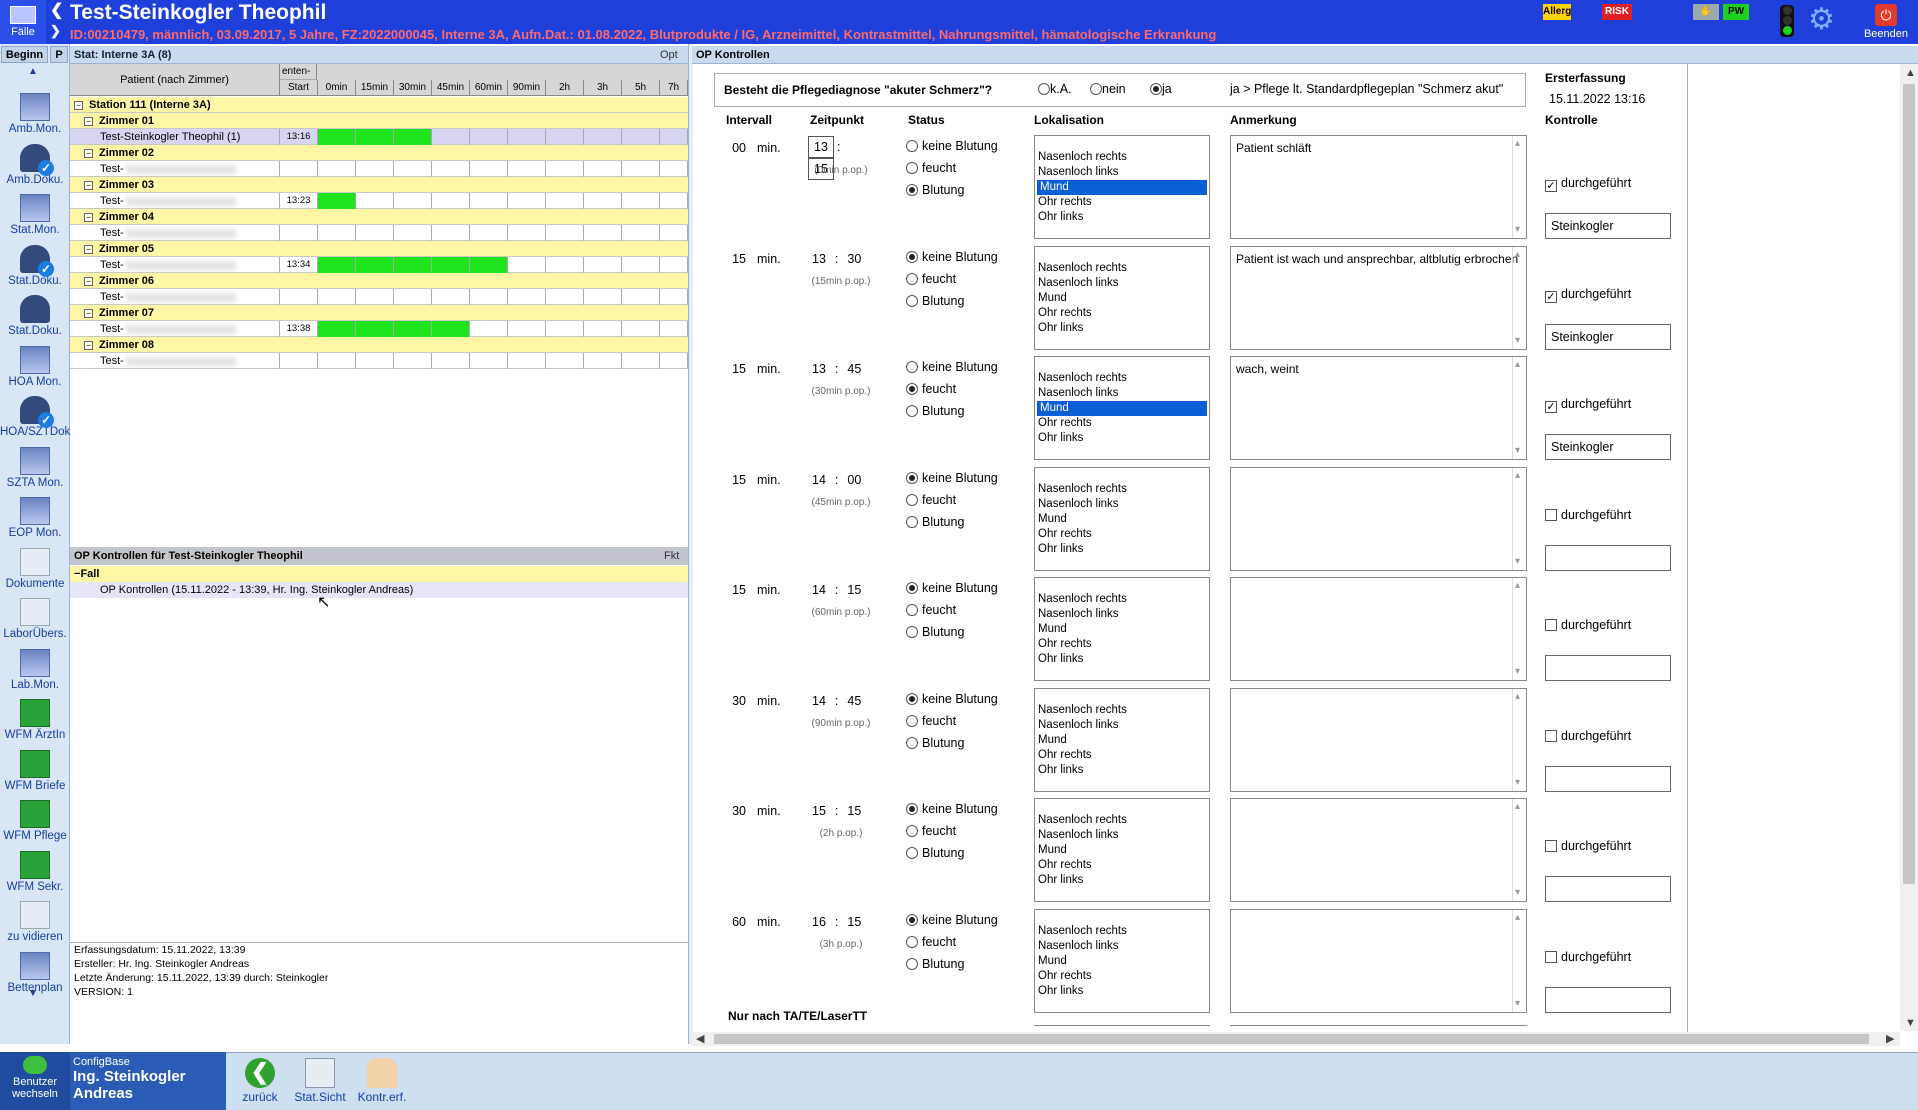  I want to click on patient-row: Test-Steinkogler Theophil (1) 13:16, so click(379, 137).